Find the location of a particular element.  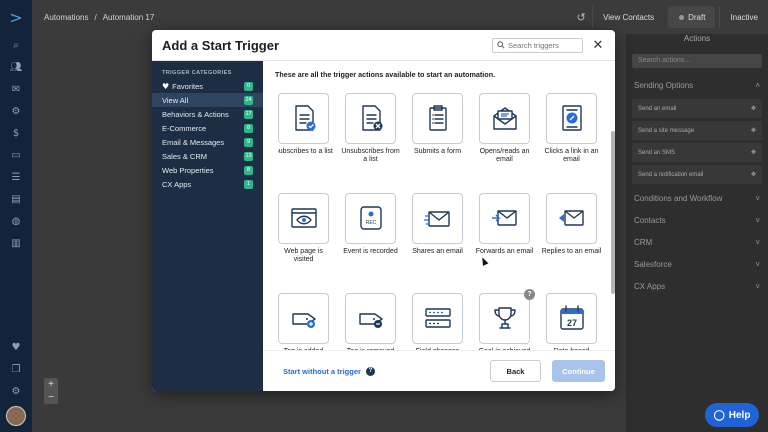

trigger-card-clicks-a-link-in-an-email: Clicks a link in an email is located at coordinates (571, 128).